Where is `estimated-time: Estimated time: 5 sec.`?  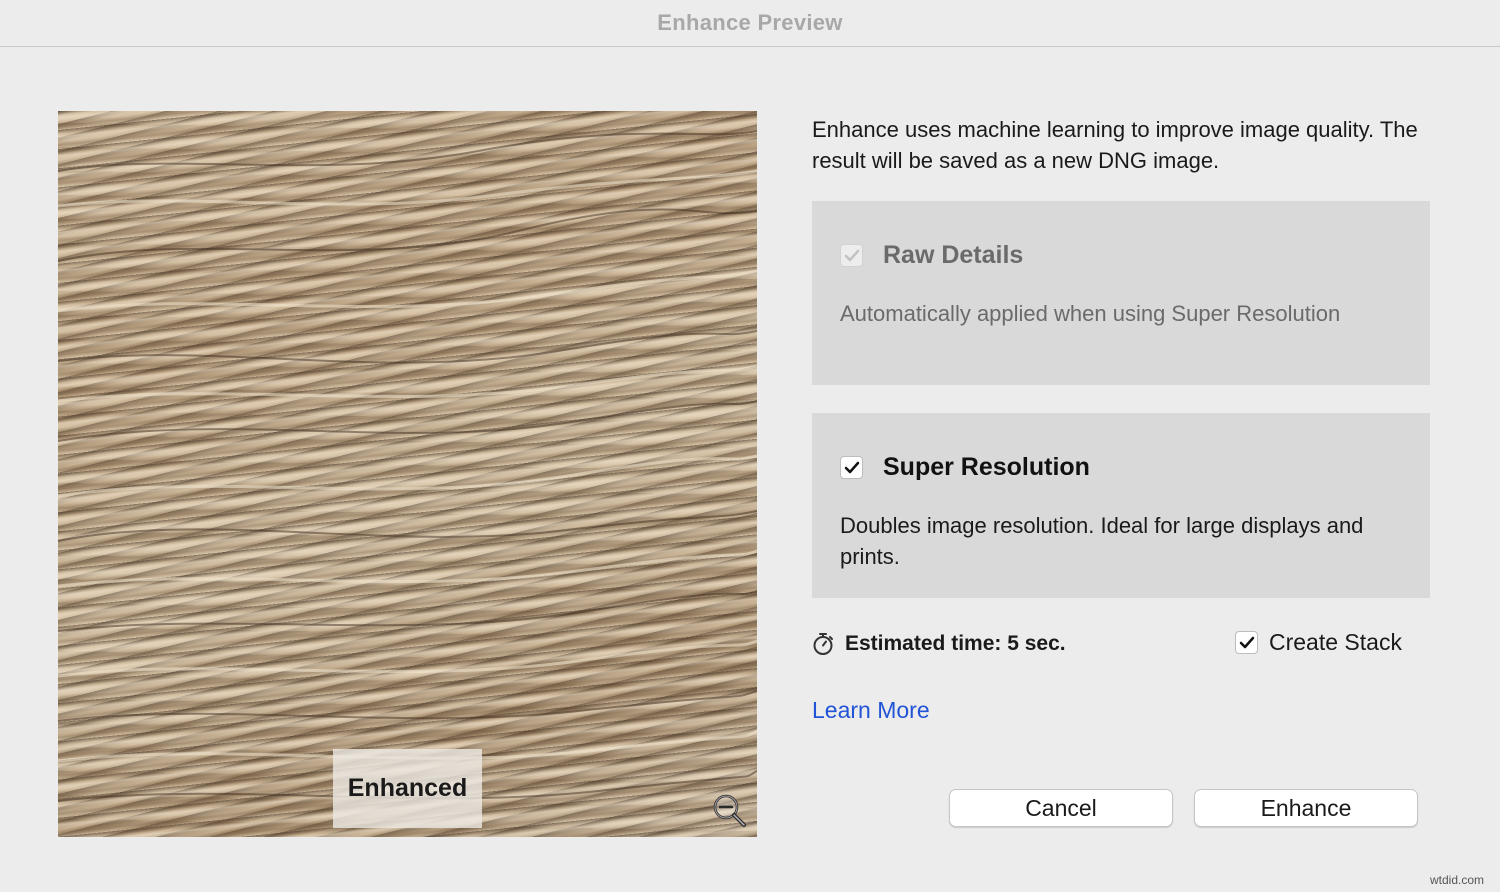
estimated-time: Estimated time: 5 sec. is located at coordinates (939, 644).